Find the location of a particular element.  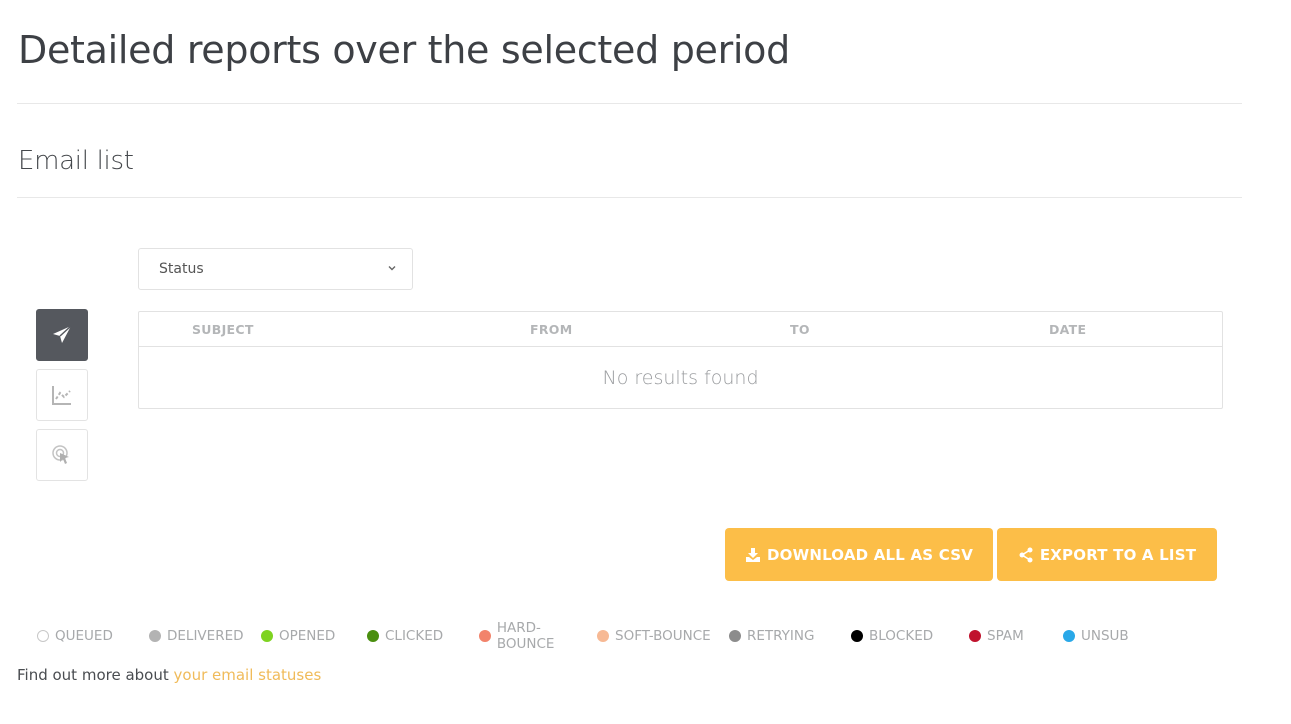

legend-label: UNSUB is located at coordinates (1105, 636).